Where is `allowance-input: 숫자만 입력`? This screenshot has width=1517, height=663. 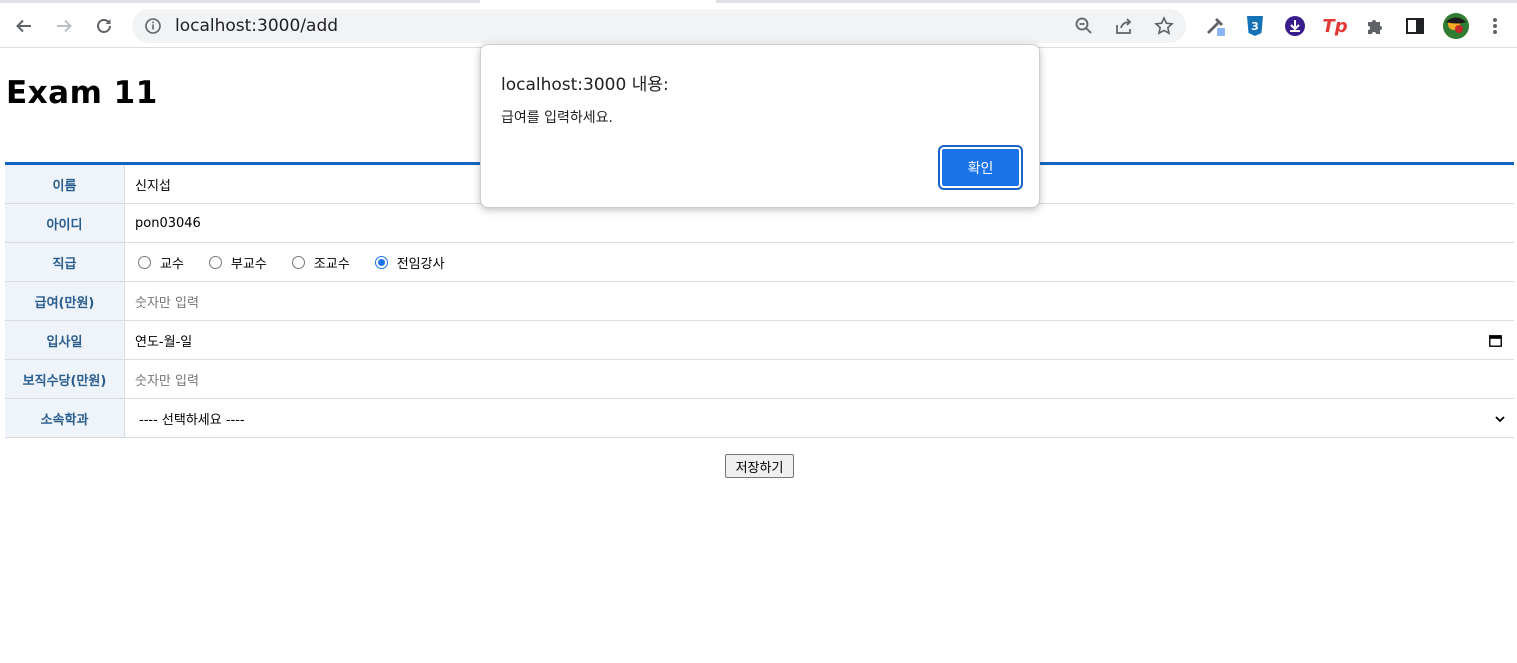 allowance-input: 숫자만 입력 is located at coordinates (819, 379).